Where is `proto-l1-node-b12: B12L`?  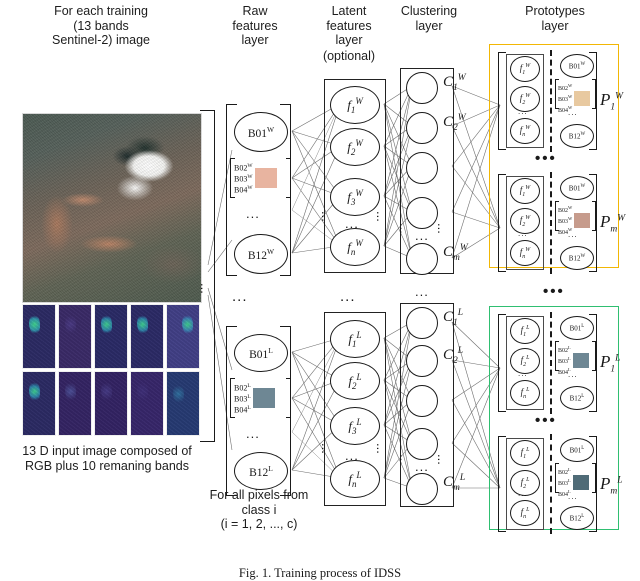
proto-l1-node-b12: B12L is located at coordinates (577, 398).